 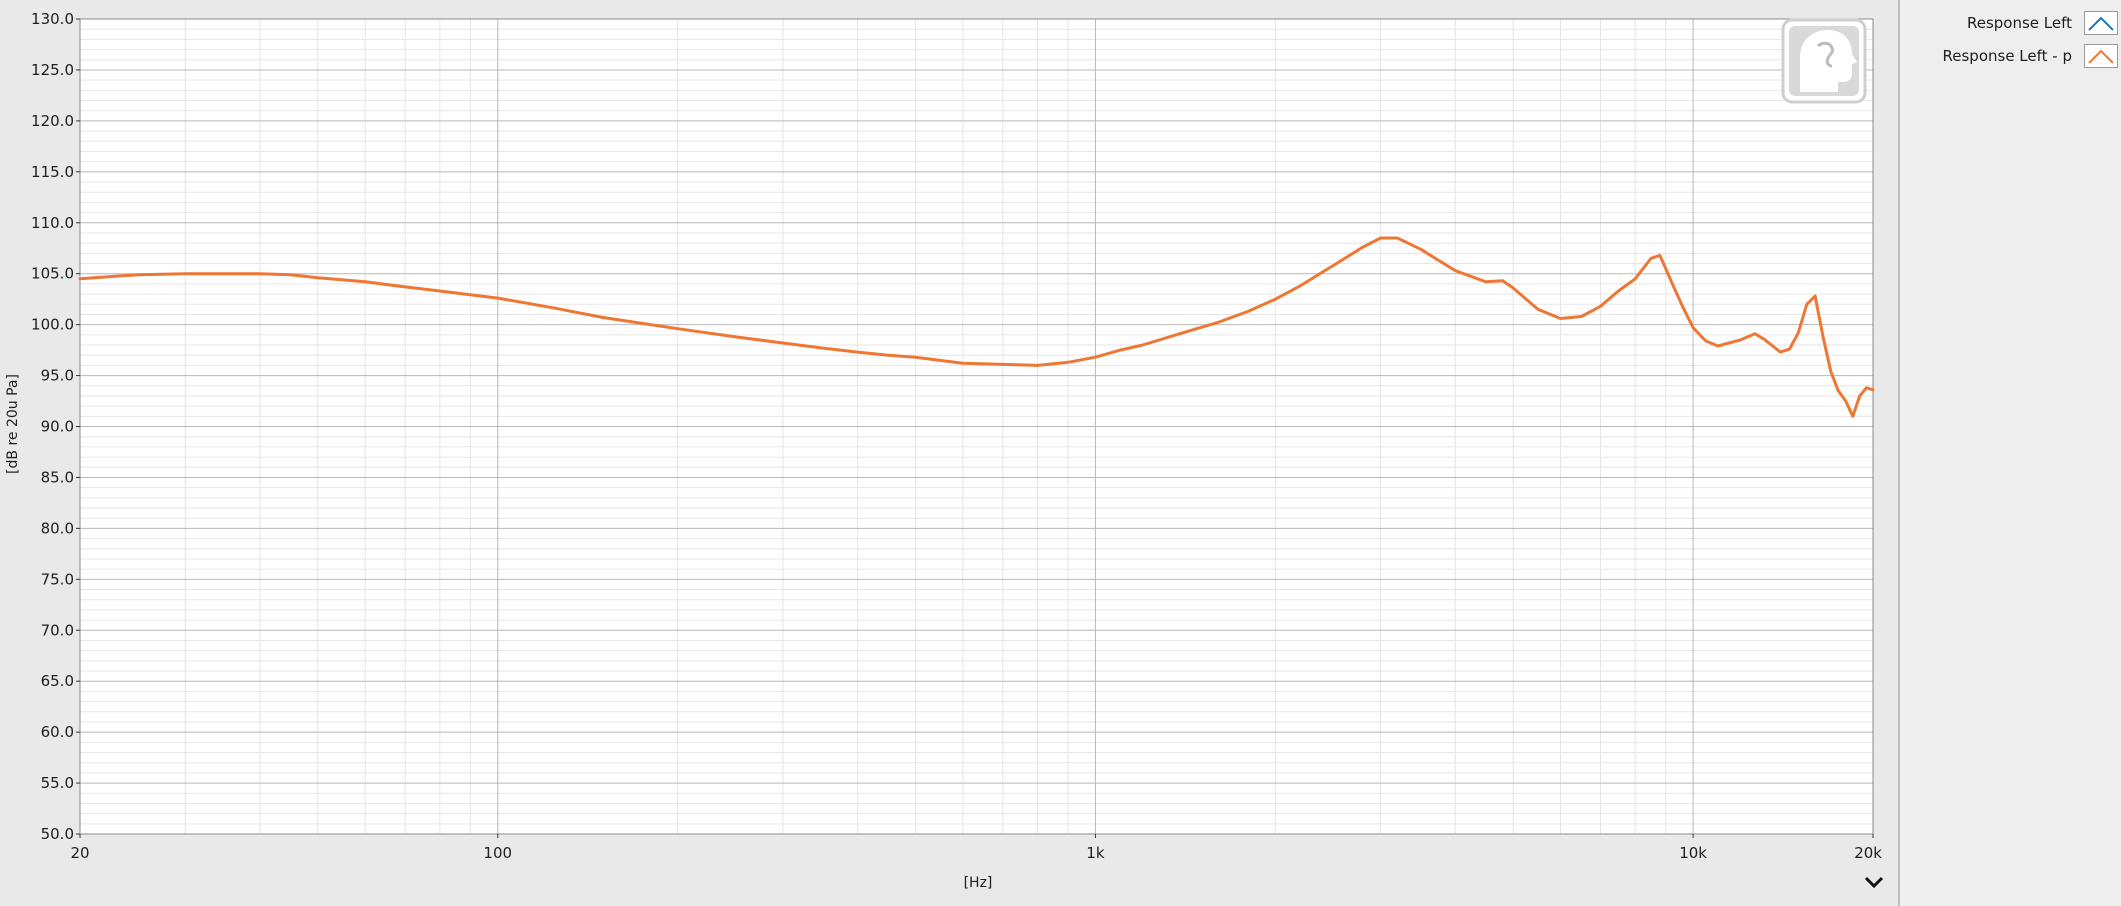 I want to click on y-tick-label: 60.0, so click(x=57, y=732).